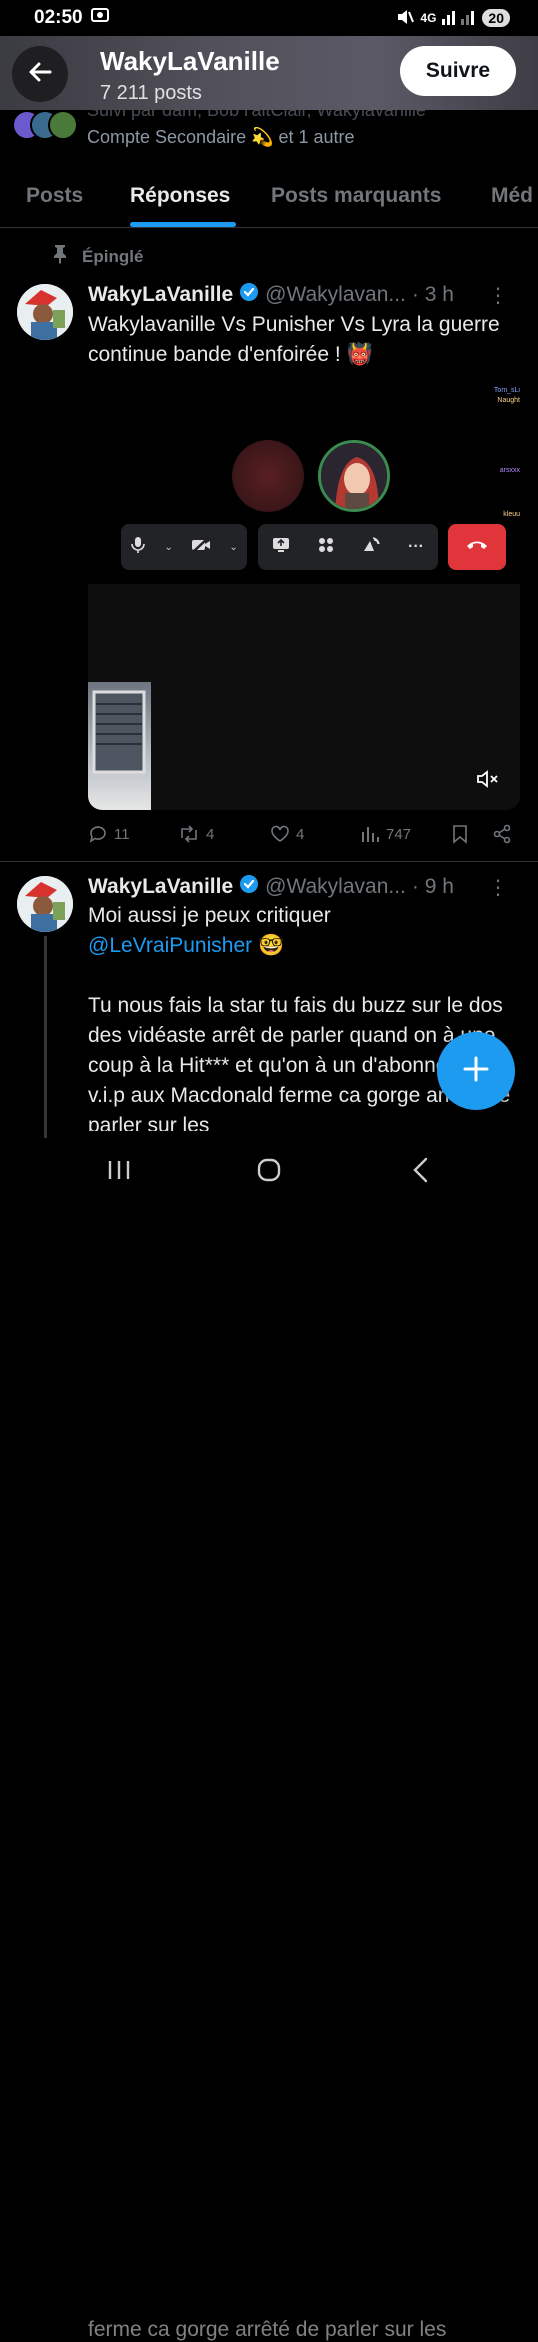 The image size is (538, 2342). I want to click on phone-hangup-icon, so click(477, 547).